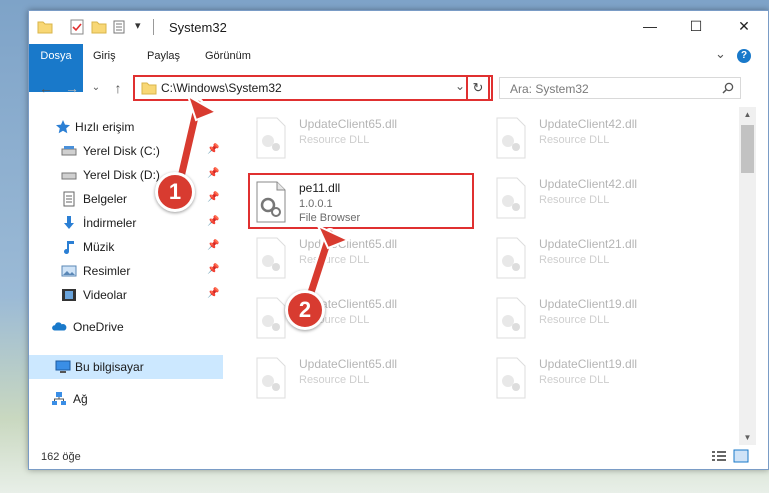 The width and height of the screenshot is (769, 493). What do you see at coordinates (96, 88) in the screenshot?
I see `recent-locations-button: ⌄` at bounding box center [96, 88].